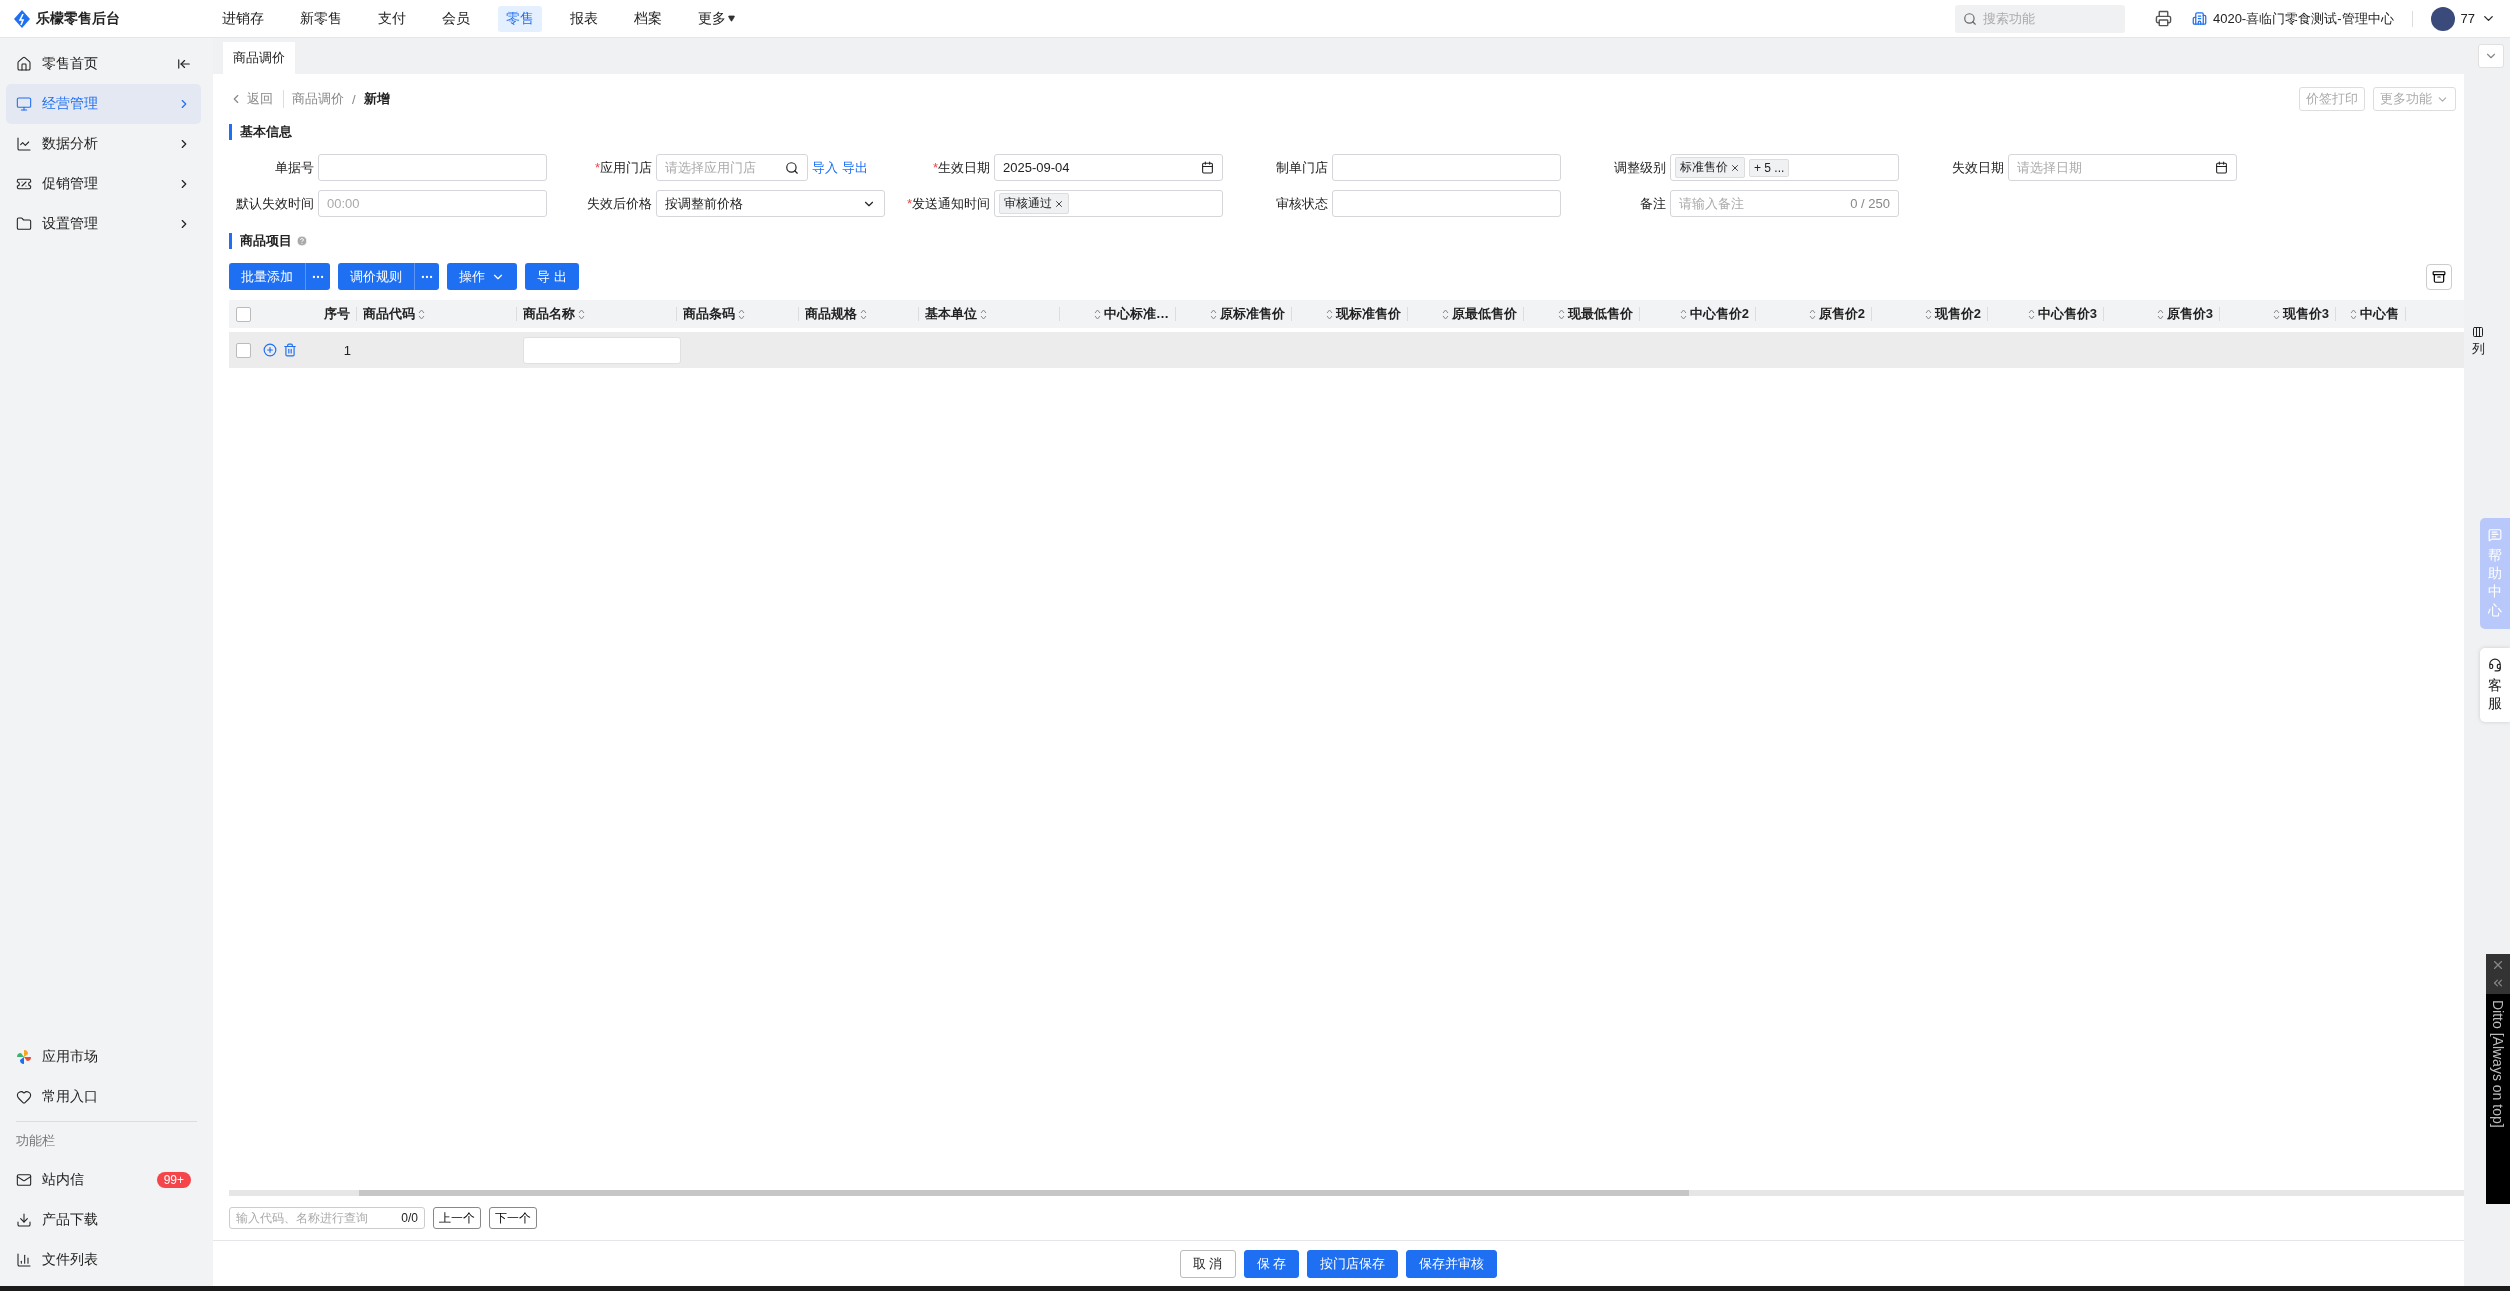 The image size is (2510, 1291). Describe the element at coordinates (1207, 1263) in the screenshot. I see `footer-button: 取 消` at that location.